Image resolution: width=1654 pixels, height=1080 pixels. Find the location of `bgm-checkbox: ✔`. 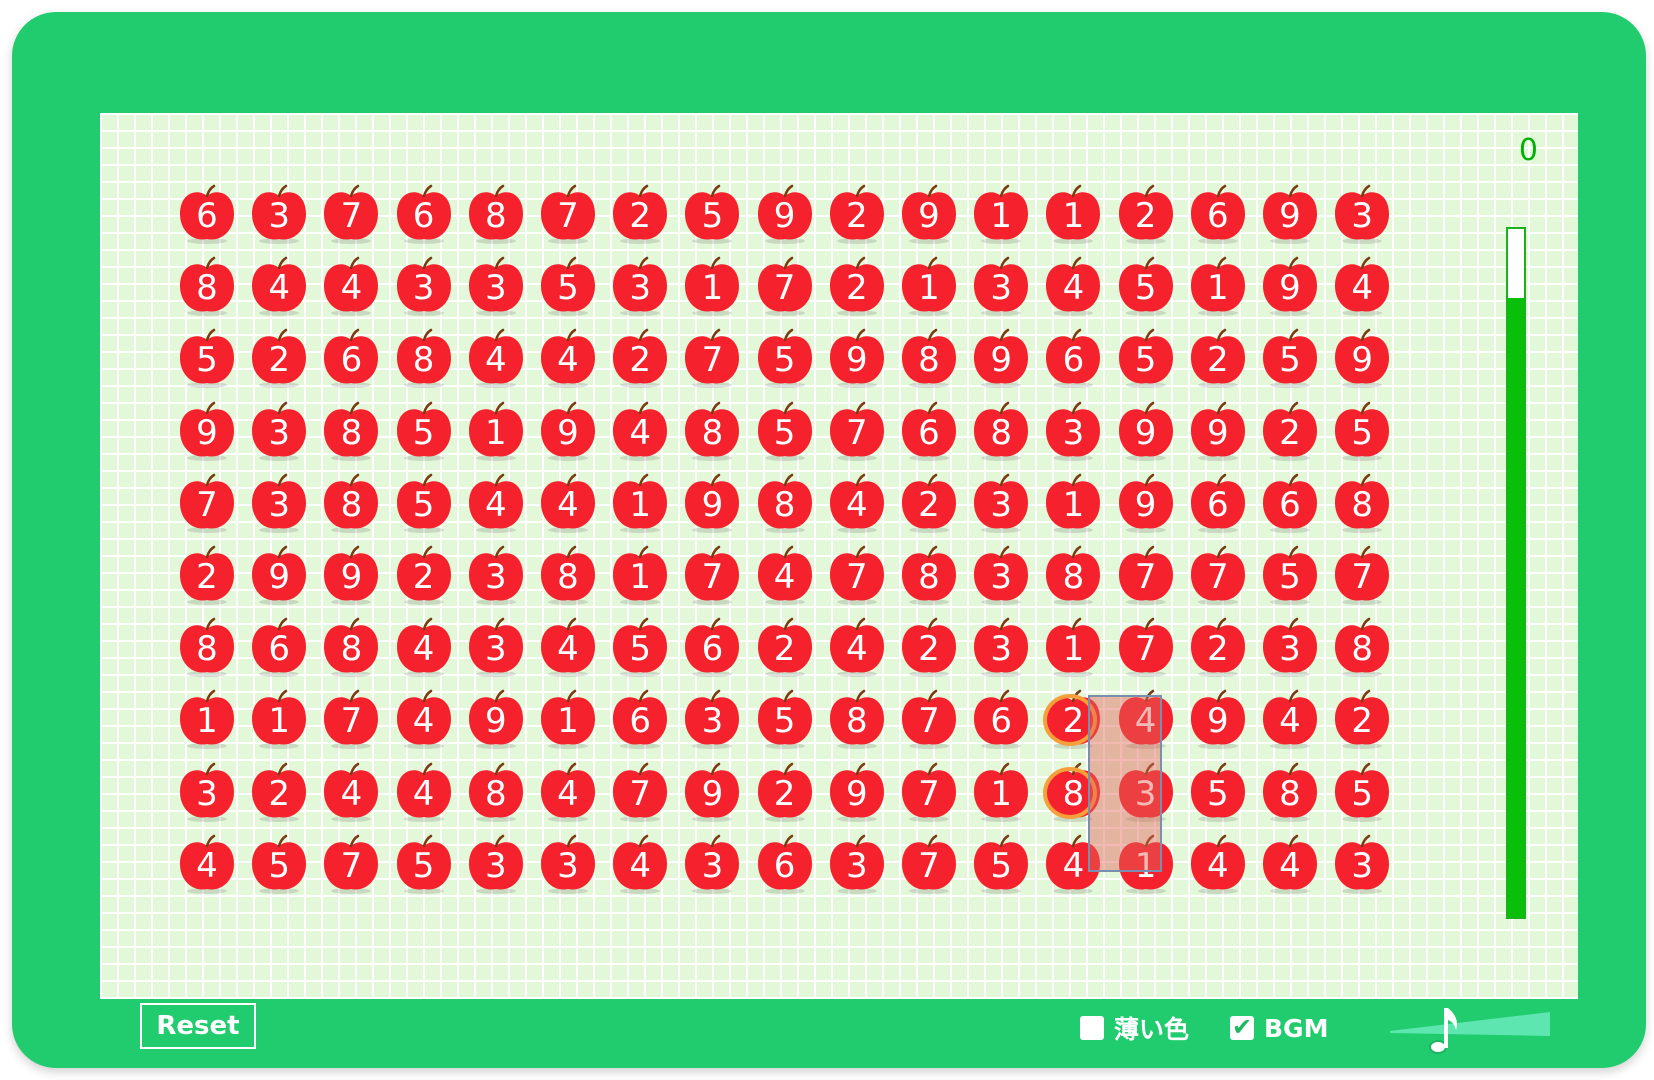

bgm-checkbox: ✔ is located at coordinates (1242, 1027).